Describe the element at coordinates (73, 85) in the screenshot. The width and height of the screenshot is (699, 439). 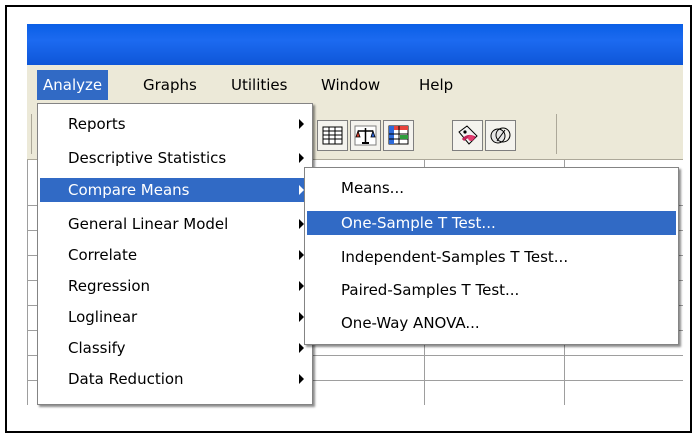
I see `menu-analyze: Analyze` at that location.